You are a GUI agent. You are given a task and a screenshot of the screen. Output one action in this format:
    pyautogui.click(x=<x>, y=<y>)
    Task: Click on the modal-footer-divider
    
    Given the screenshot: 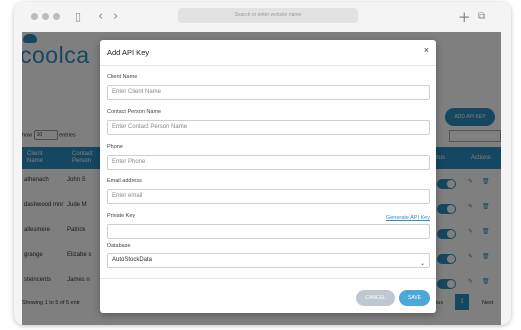 What is the action you would take?
    pyautogui.click(x=268, y=278)
    